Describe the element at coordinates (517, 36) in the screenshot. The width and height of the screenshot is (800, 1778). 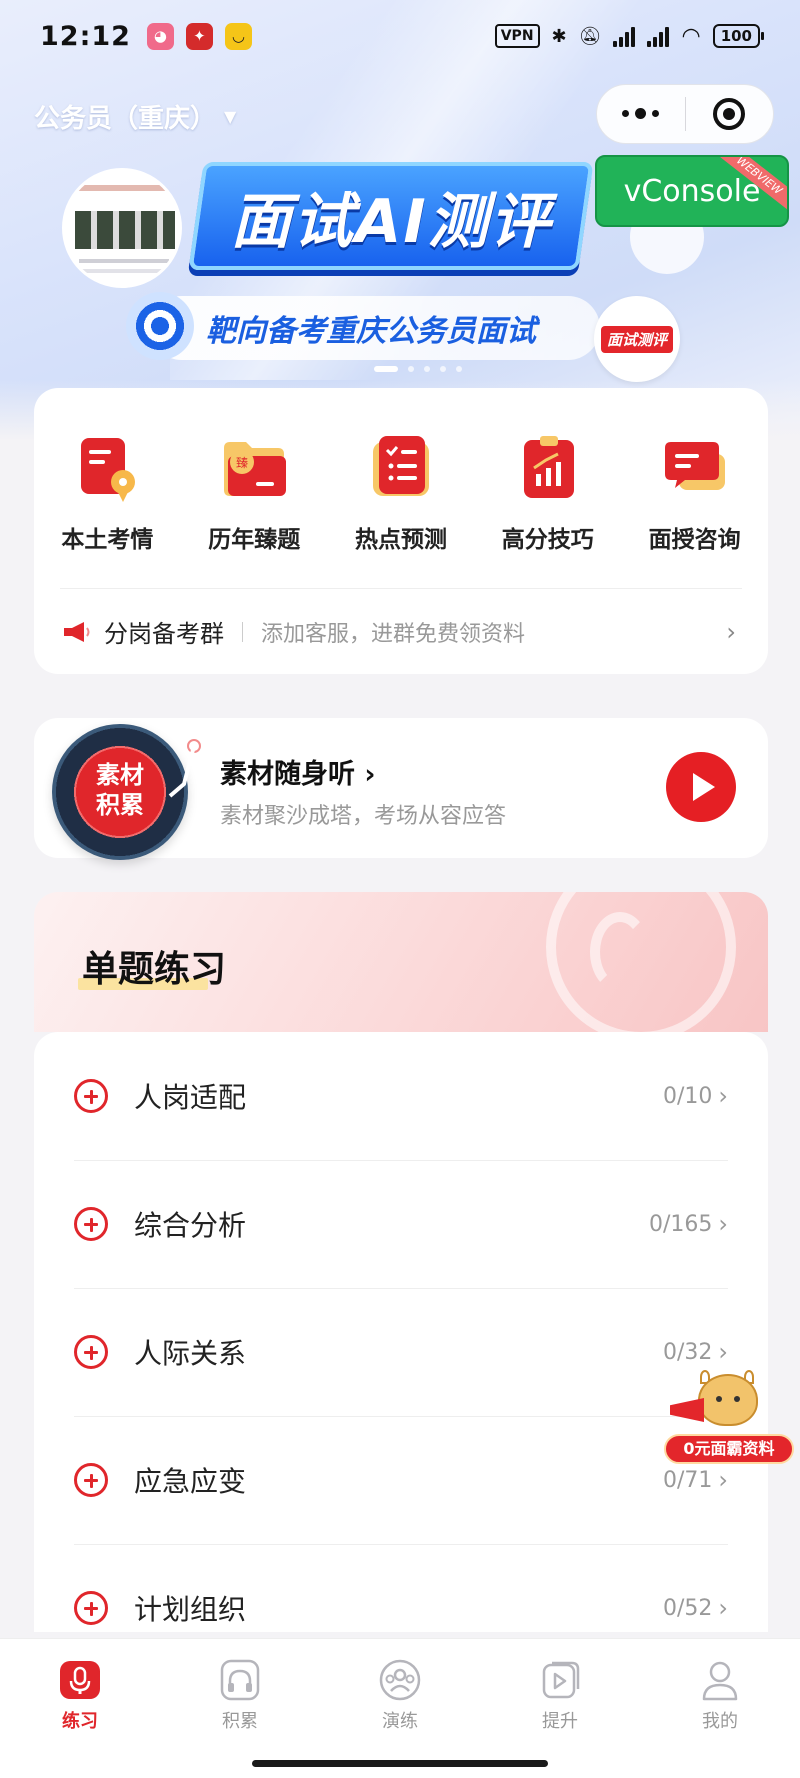
I see `vpn-icon: VPN` at that location.